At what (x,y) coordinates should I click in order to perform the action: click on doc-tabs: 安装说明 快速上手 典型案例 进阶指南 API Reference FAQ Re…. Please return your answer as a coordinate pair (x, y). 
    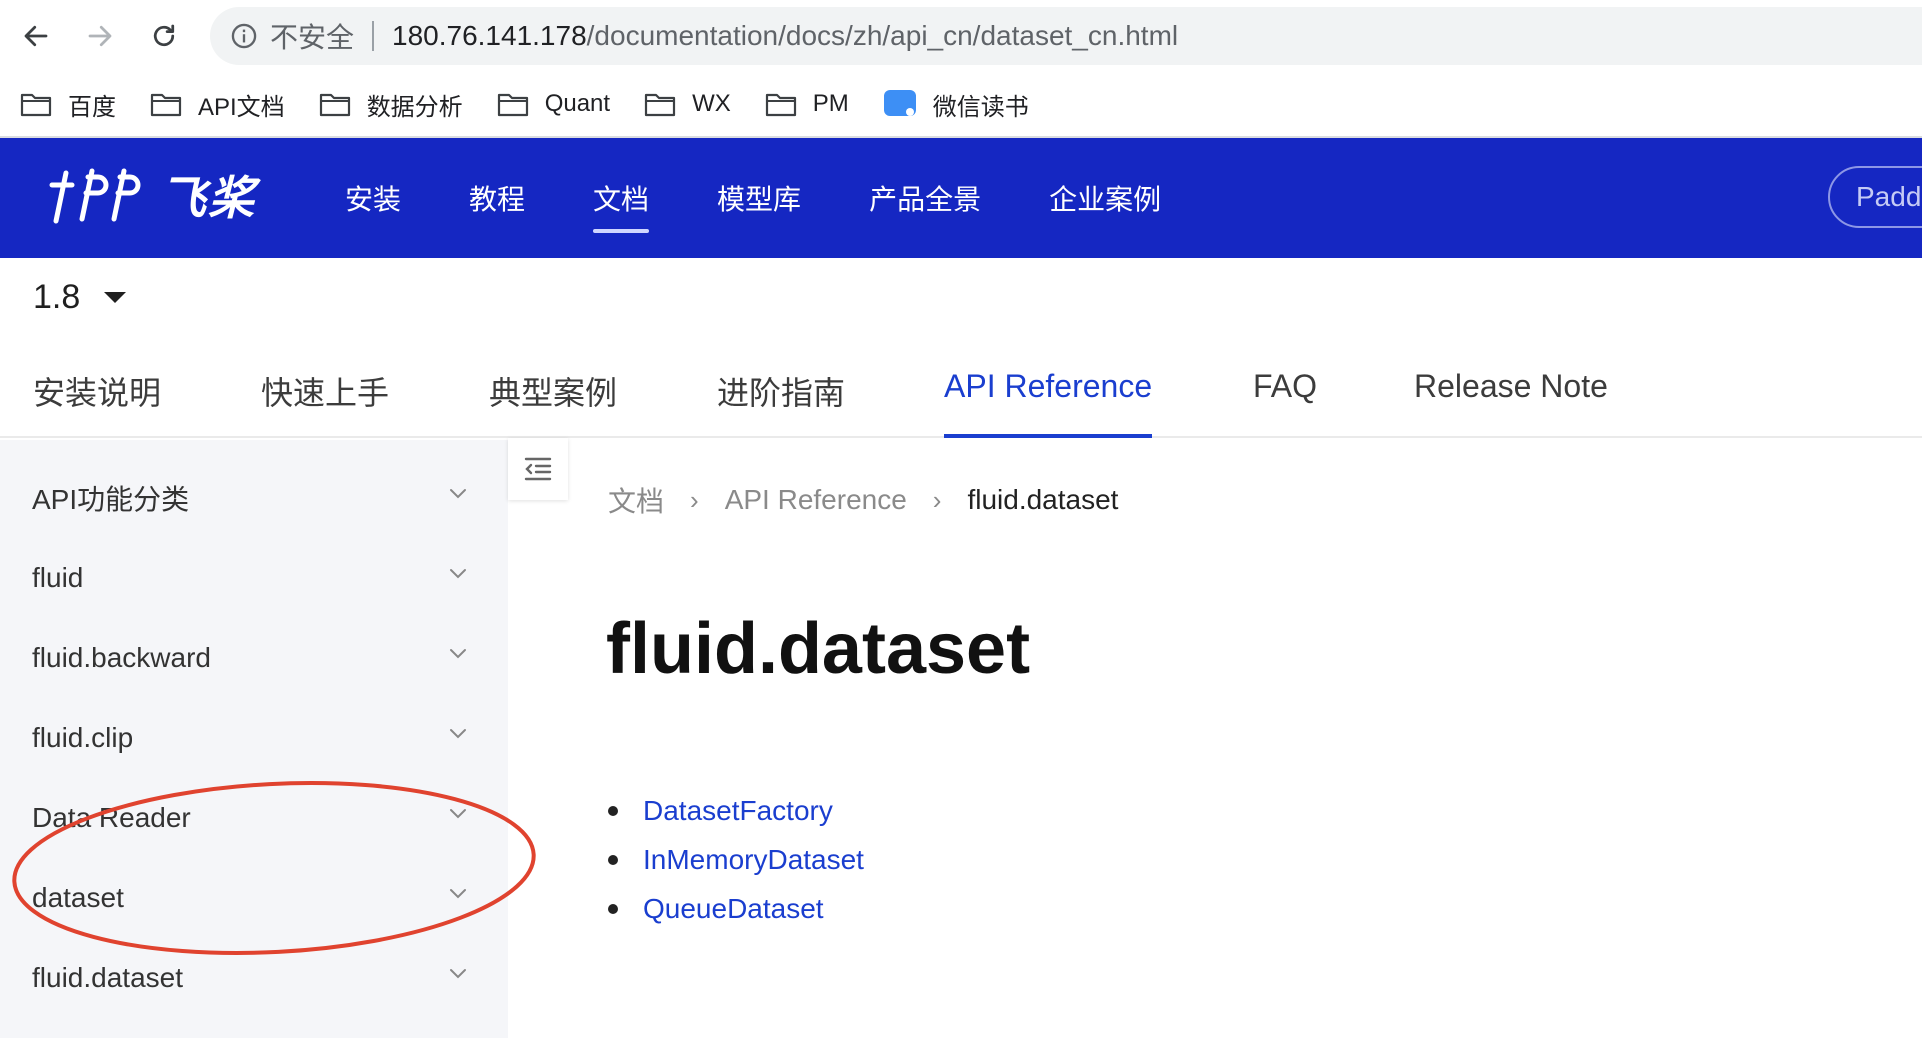
    Looking at the image, I should click on (961, 394).